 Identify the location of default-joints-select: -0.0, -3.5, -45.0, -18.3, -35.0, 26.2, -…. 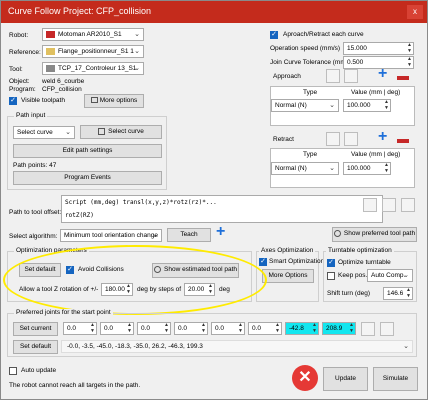
(237, 346).